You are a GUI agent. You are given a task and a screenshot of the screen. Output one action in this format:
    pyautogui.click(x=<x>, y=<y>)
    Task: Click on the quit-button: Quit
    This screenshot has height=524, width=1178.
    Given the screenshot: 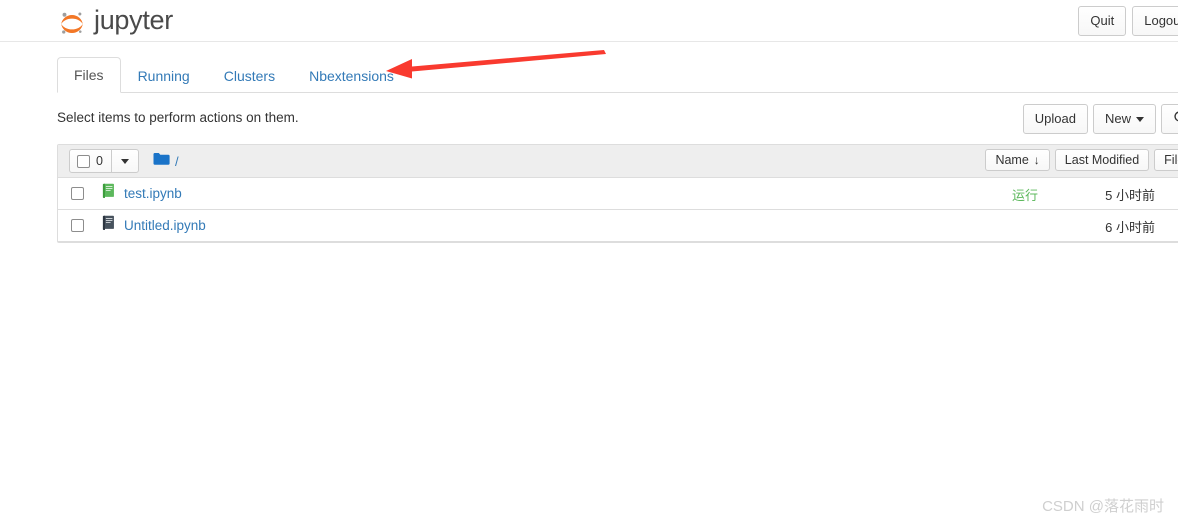 What is the action you would take?
    pyautogui.click(x=1102, y=21)
    